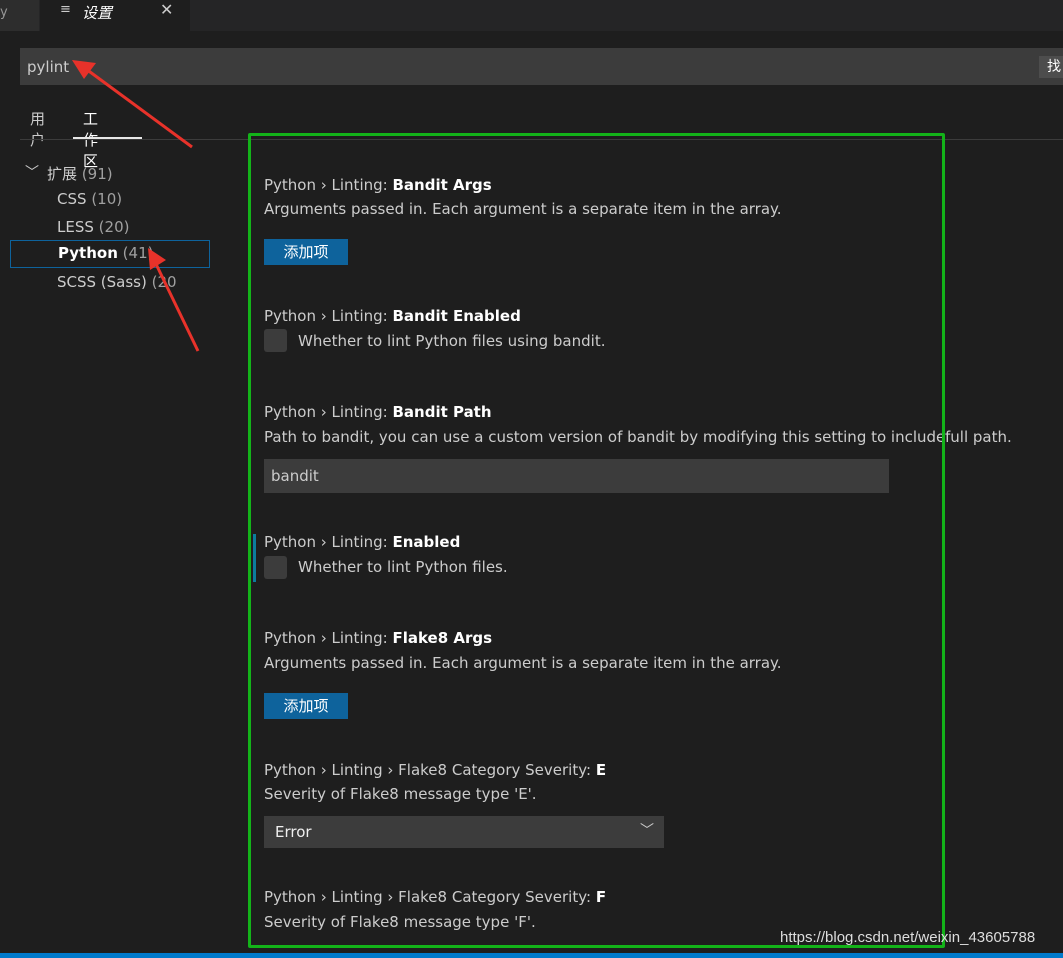 The height and width of the screenshot is (958, 1063). Describe the element at coordinates (75, 227) in the screenshot. I see `toc-item-label: LESS` at that location.